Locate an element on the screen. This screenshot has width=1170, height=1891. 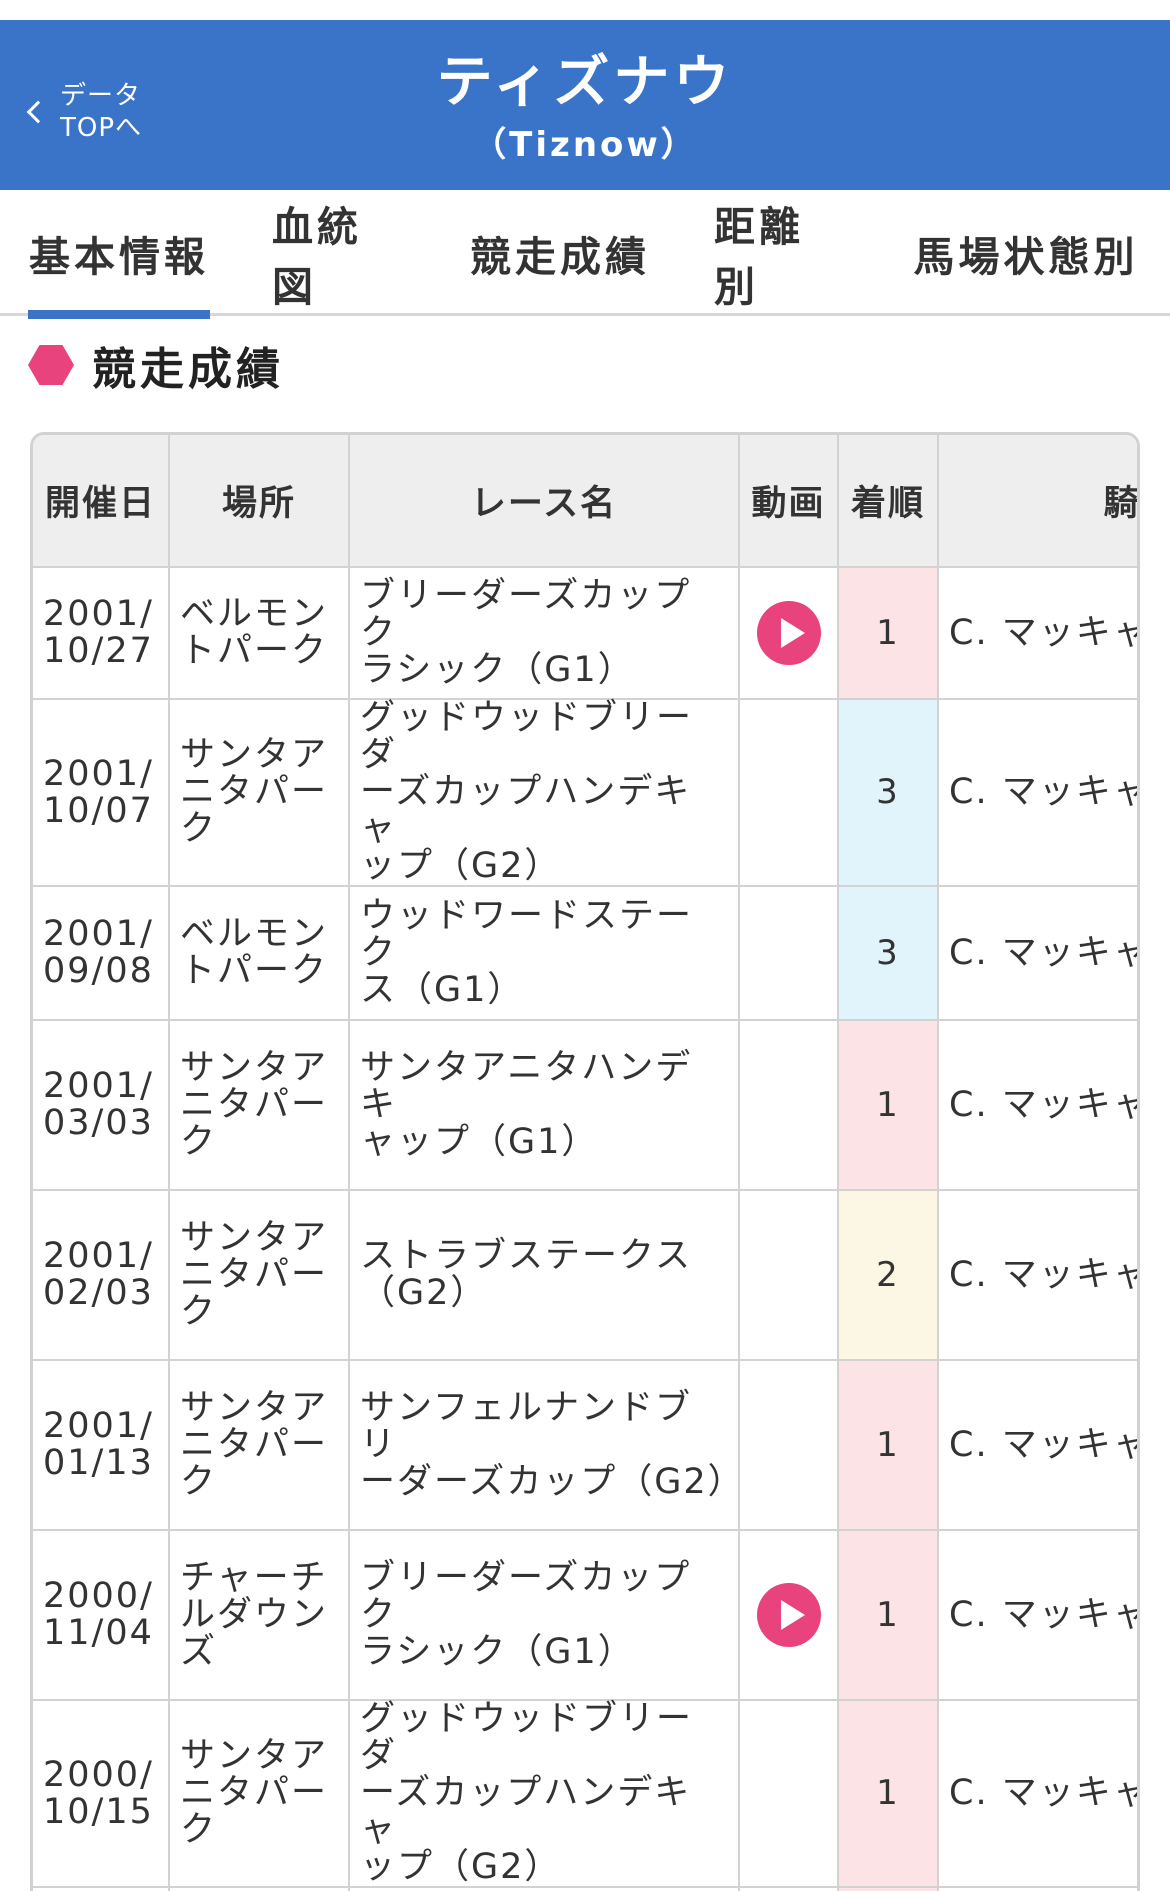
date-day: 09/08 is located at coordinates (98, 971).